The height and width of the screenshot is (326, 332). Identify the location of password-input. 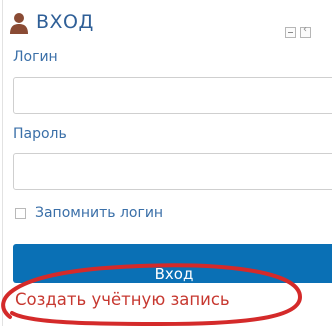
(172, 171).